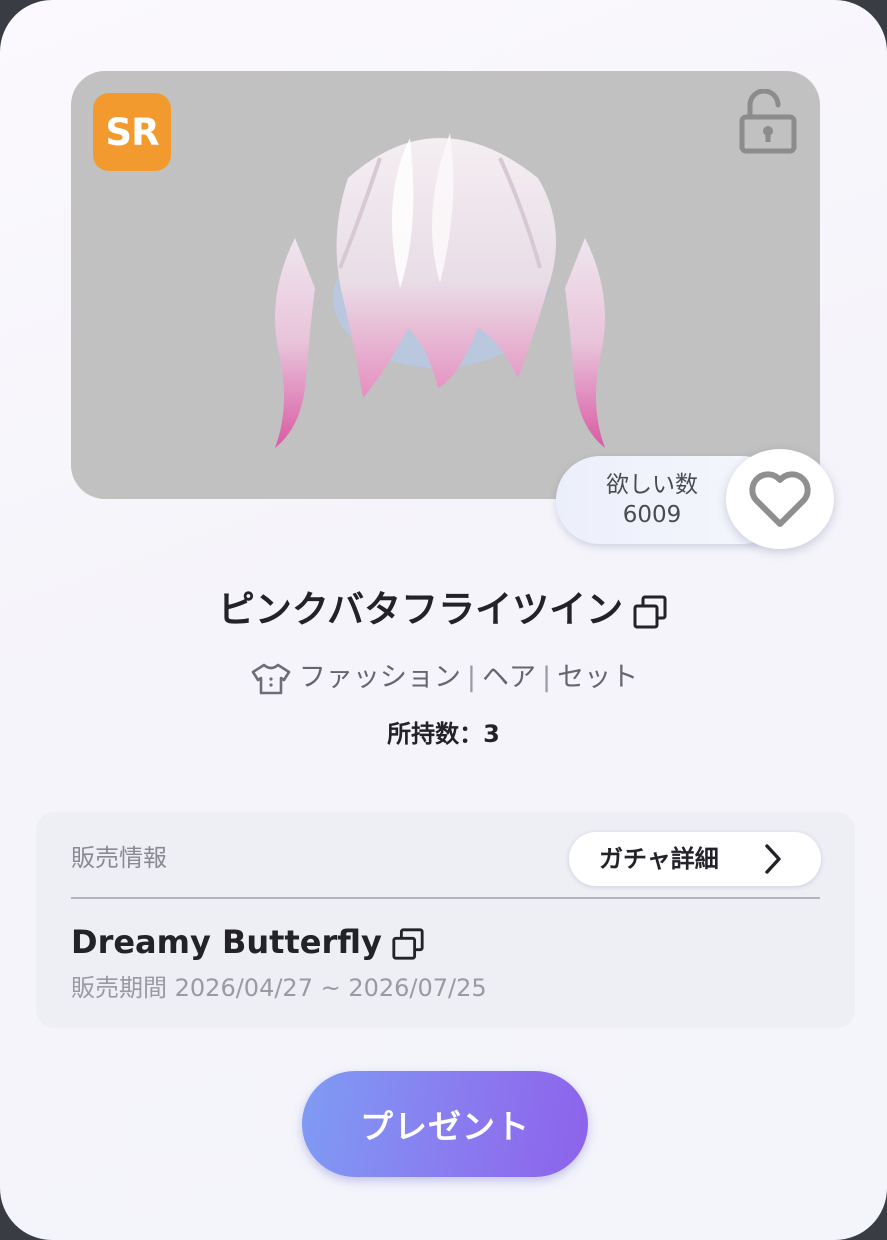  I want to click on owned-count: 所持数：3, so click(443, 734).